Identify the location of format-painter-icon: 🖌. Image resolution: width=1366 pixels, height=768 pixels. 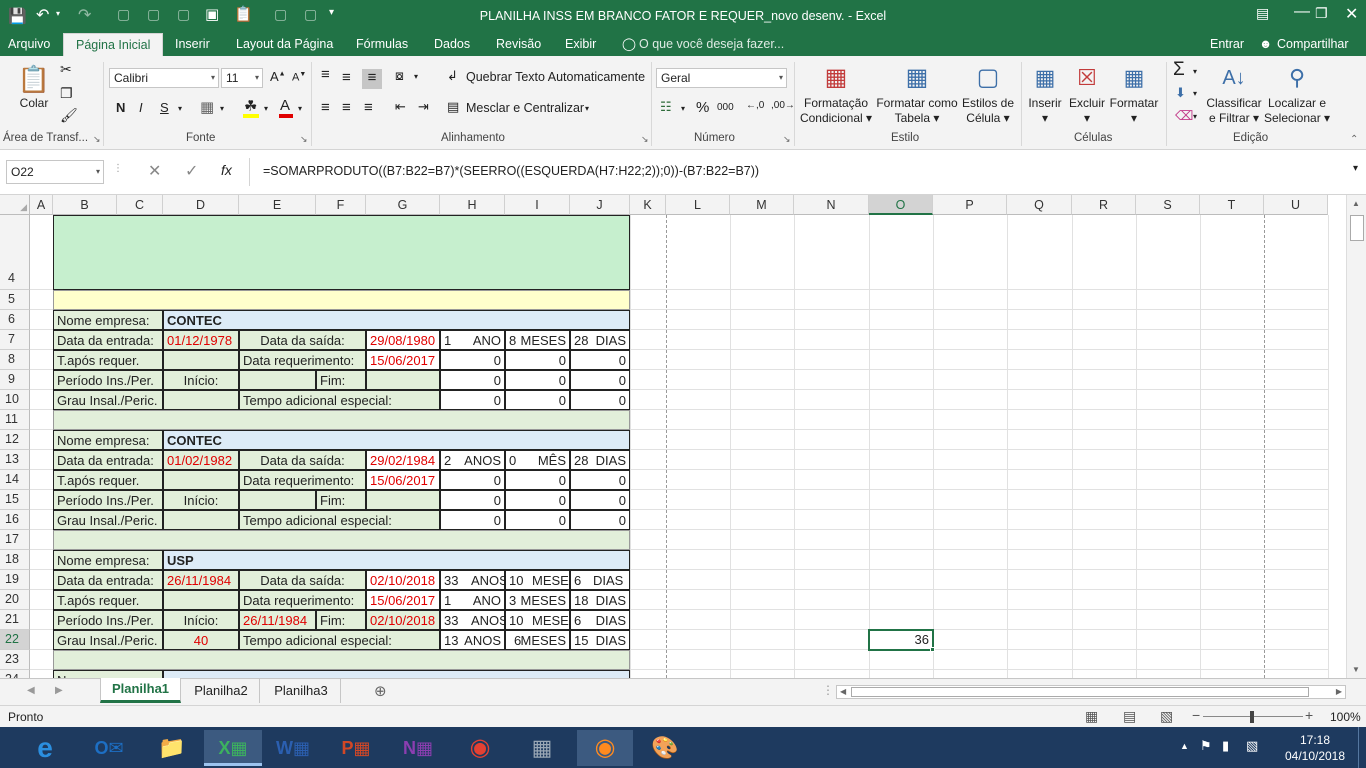
(69, 115).